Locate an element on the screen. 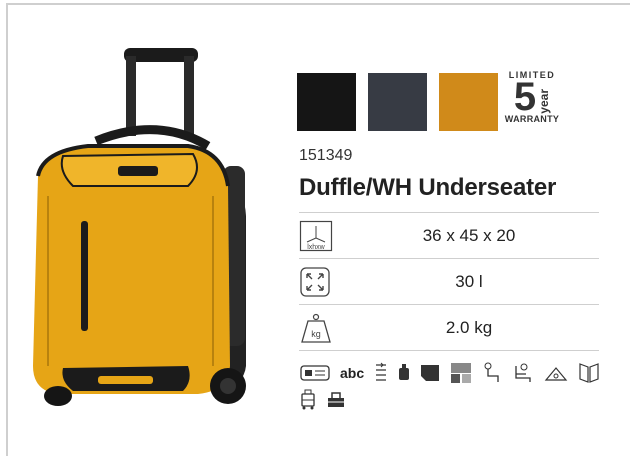 The height and width of the screenshot is (456, 630). hanger-icon is located at coordinates (492, 373).